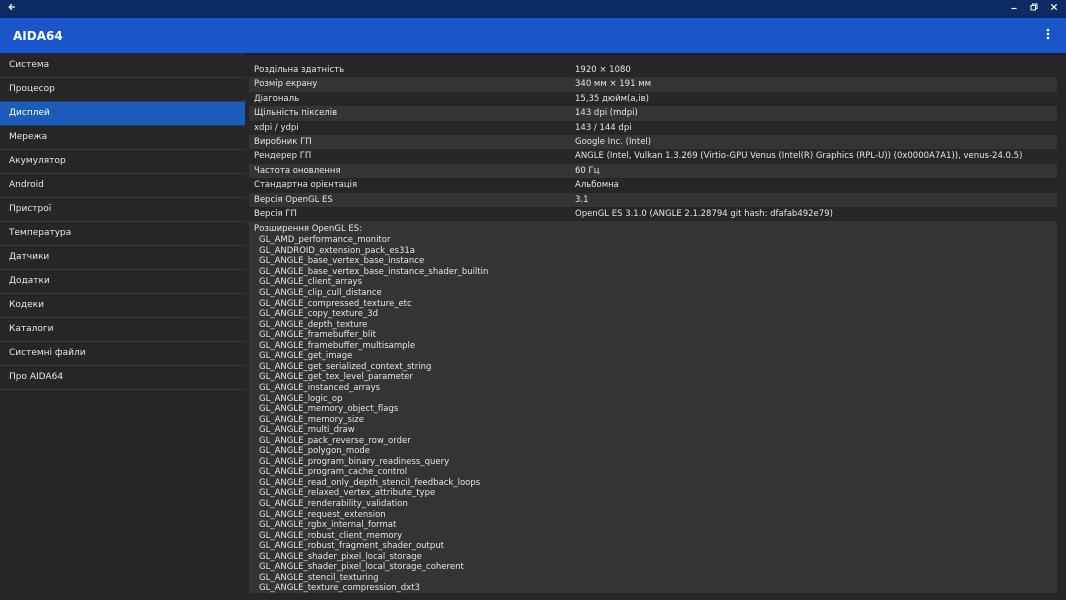 This screenshot has width=1066, height=600. I want to click on property-value: 15,35 дюйм(а,ів), so click(612, 98).